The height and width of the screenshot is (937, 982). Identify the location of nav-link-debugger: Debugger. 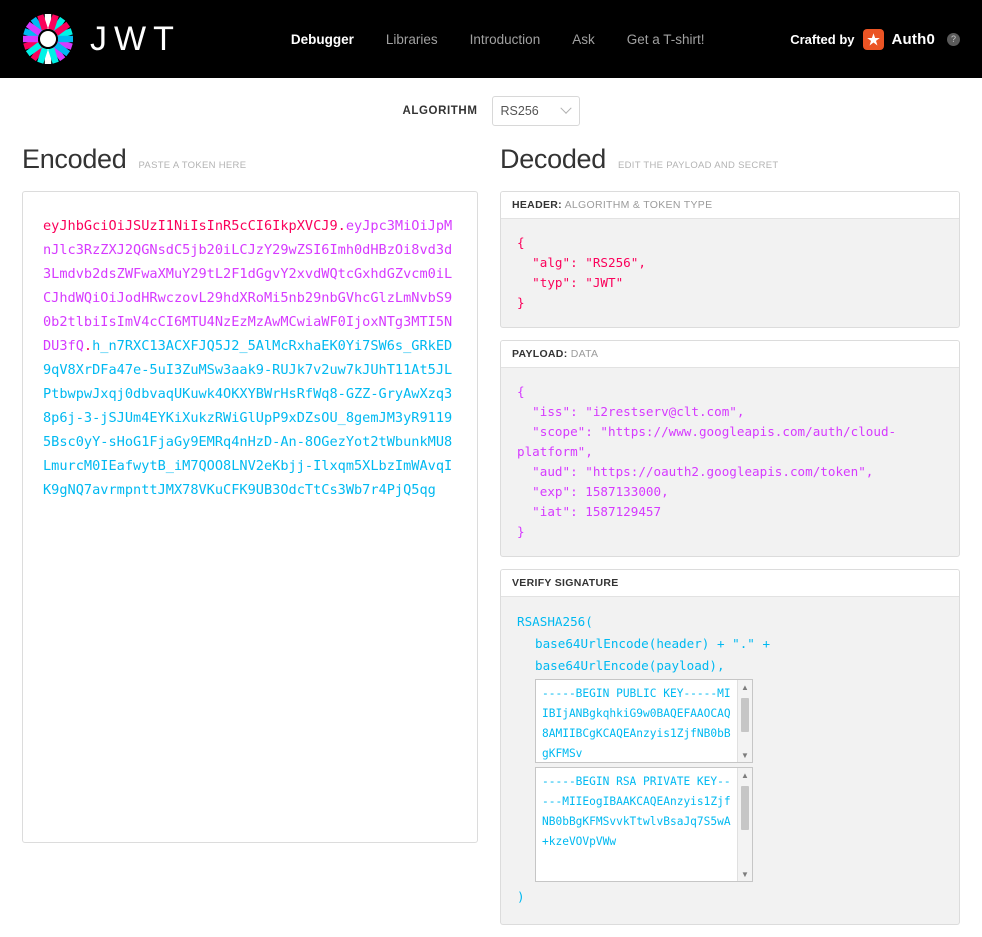
(322, 39).